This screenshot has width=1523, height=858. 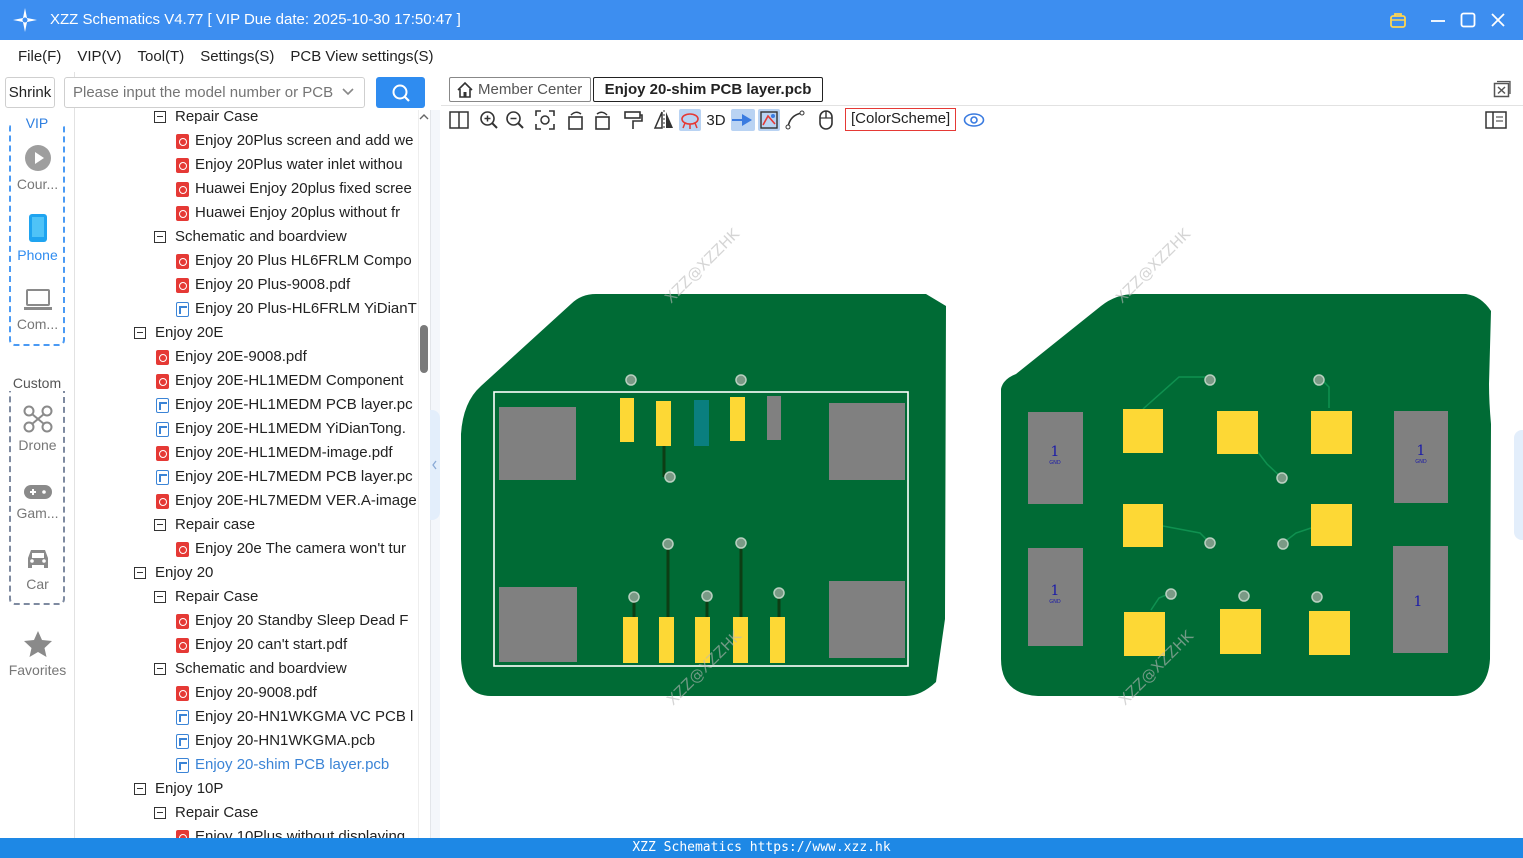 I want to click on paint-brush-icon, so click(x=633, y=120).